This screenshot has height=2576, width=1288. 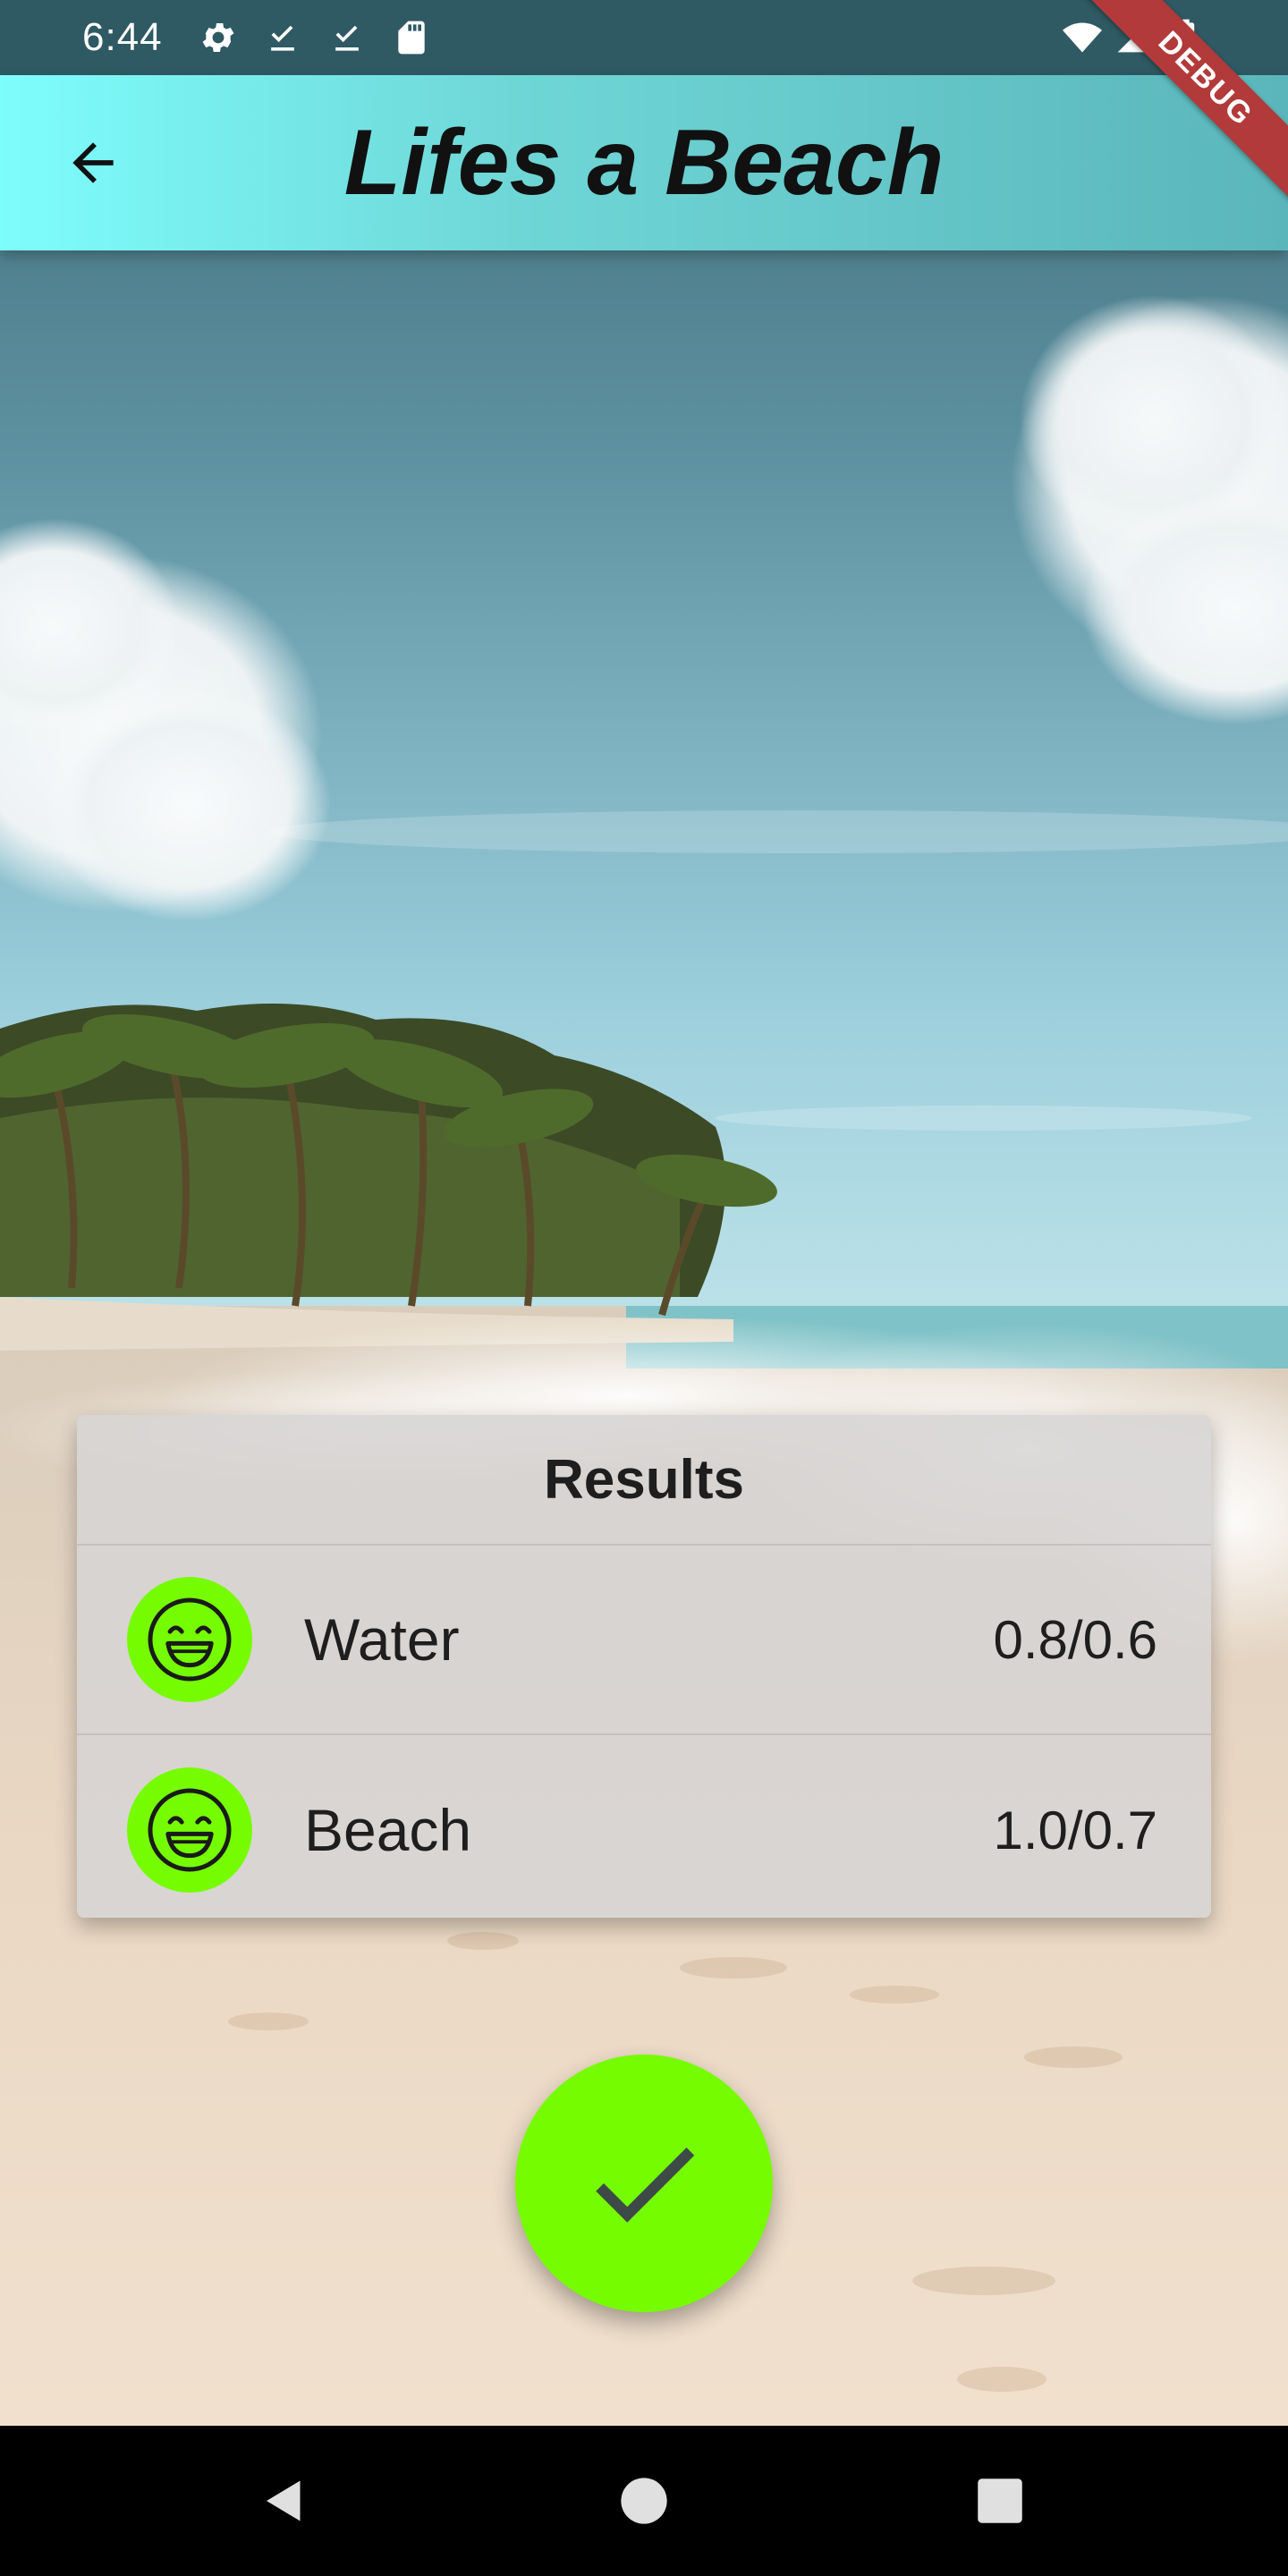 I want to click on status-bar: 6:44, so click(x=644, y=37).